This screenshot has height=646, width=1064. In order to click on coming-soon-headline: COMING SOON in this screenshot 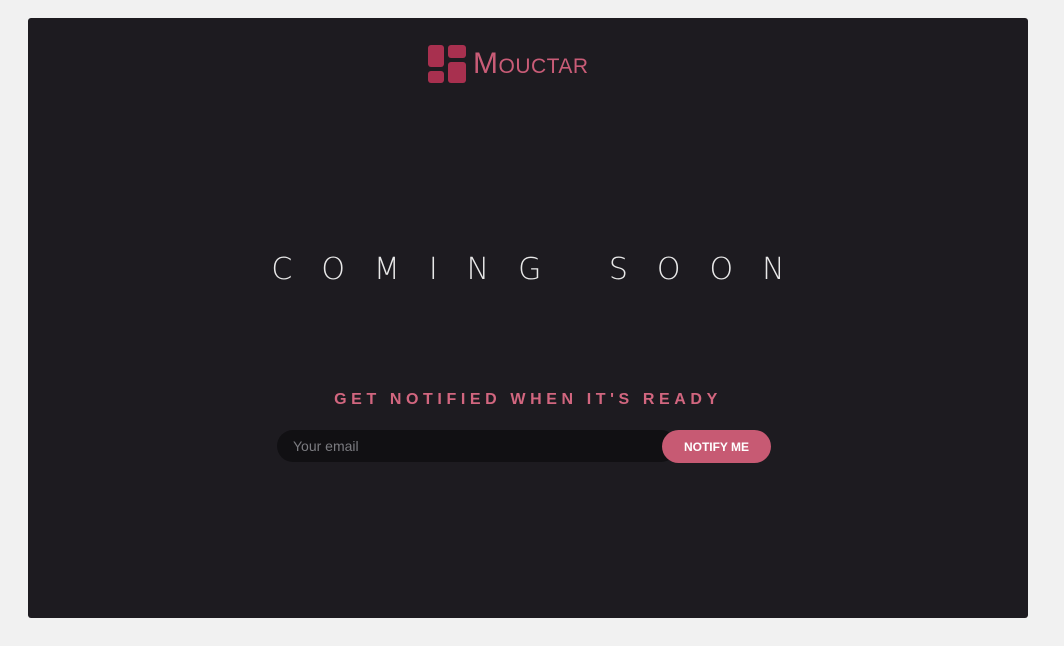, I will do `click(542, 269)`.